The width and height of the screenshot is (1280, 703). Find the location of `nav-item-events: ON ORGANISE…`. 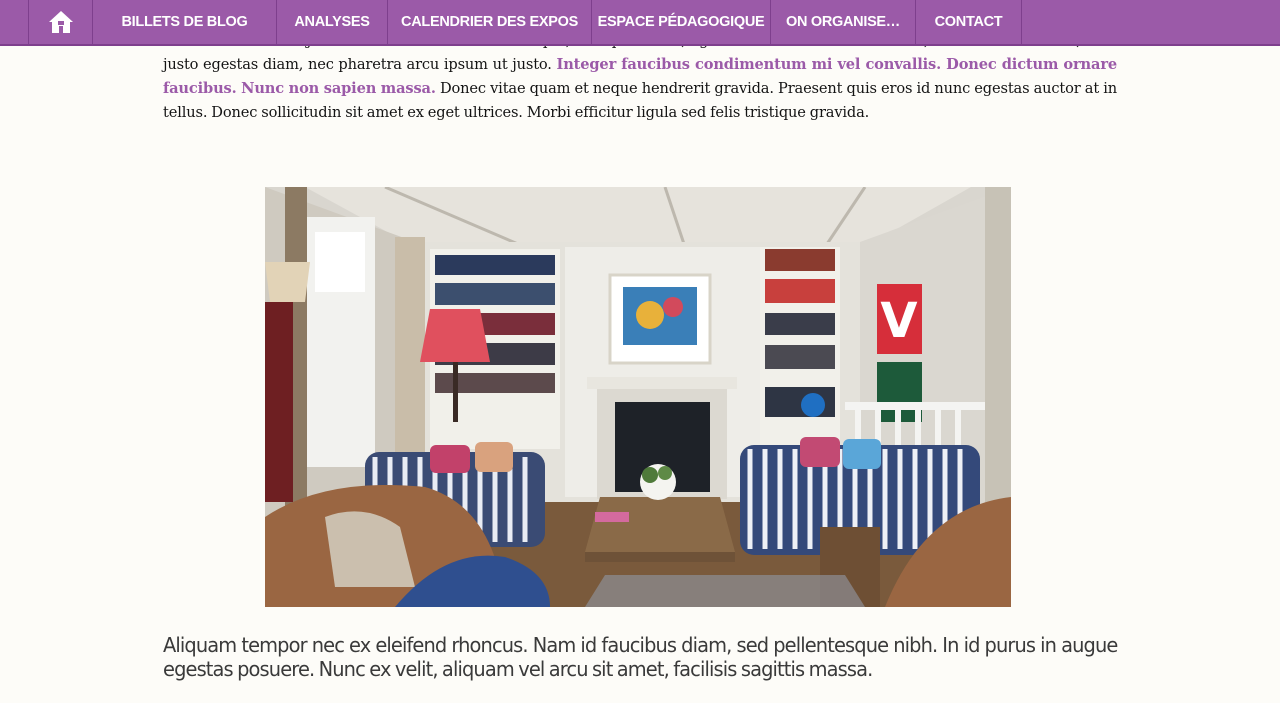

nav-item-events: ON ORGANISE… is located at coordinates (842, 22).